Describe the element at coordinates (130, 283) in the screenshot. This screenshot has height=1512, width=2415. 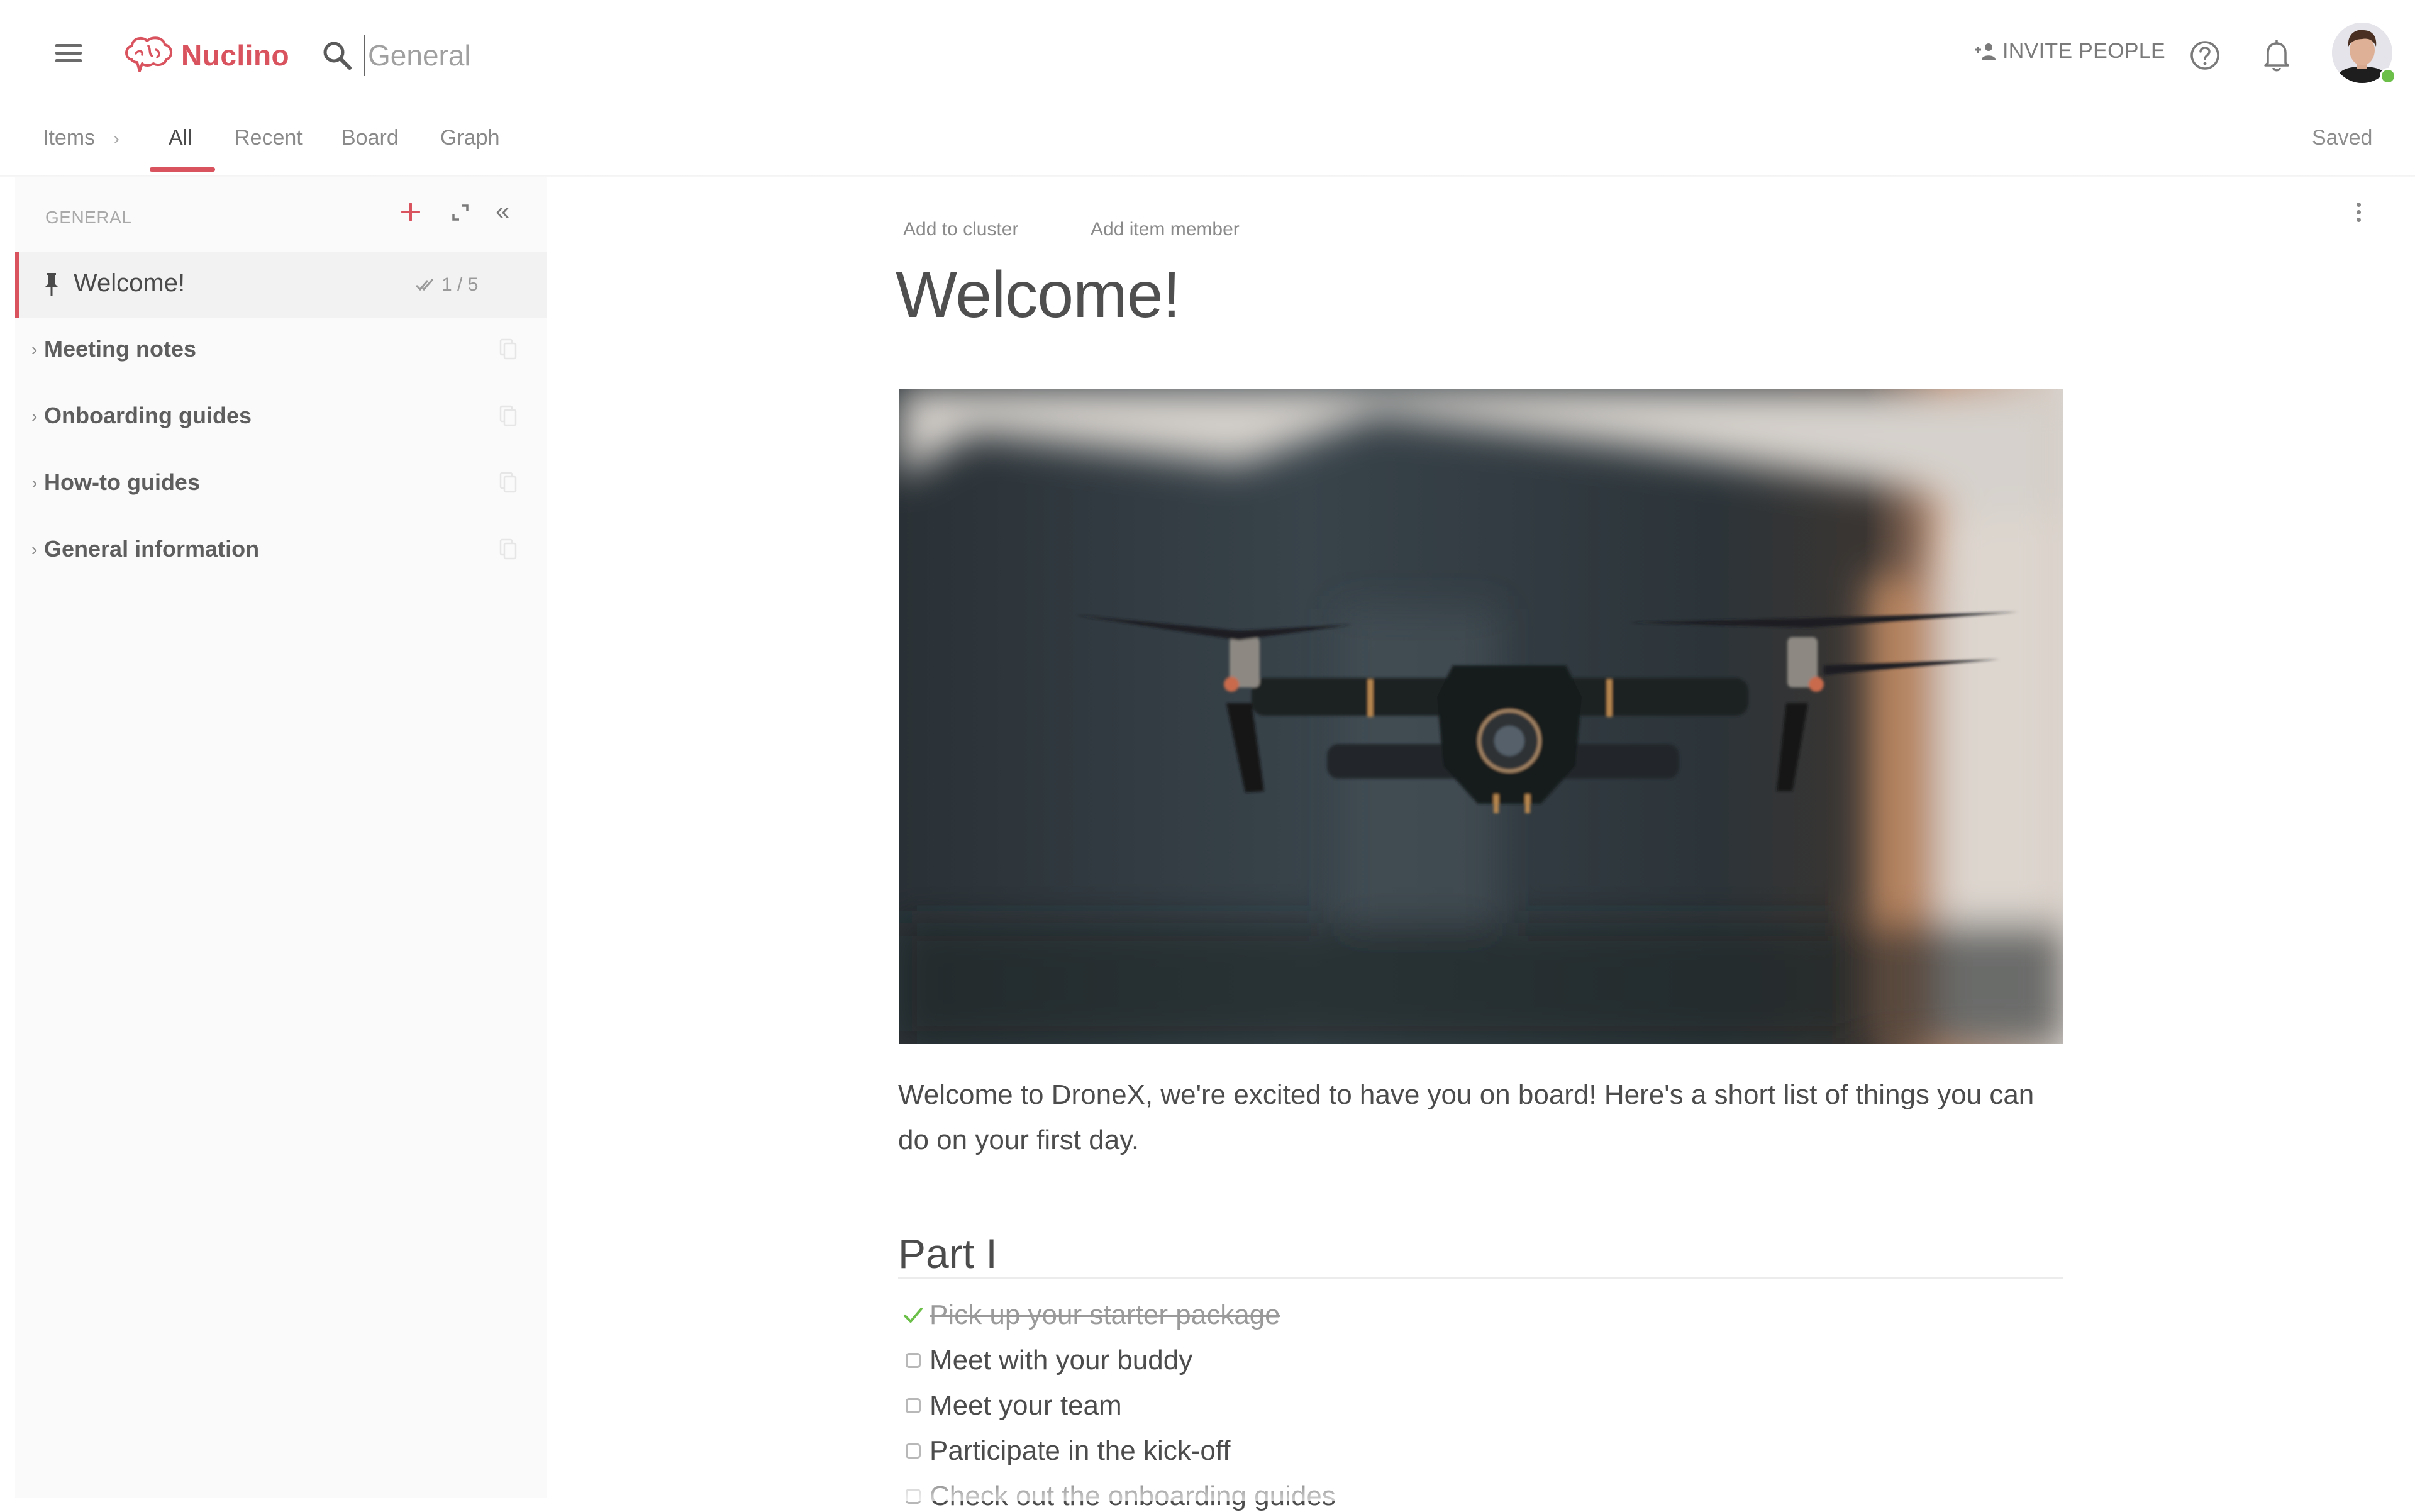
I see `sidebar-item-label: Welcome!` at that location.